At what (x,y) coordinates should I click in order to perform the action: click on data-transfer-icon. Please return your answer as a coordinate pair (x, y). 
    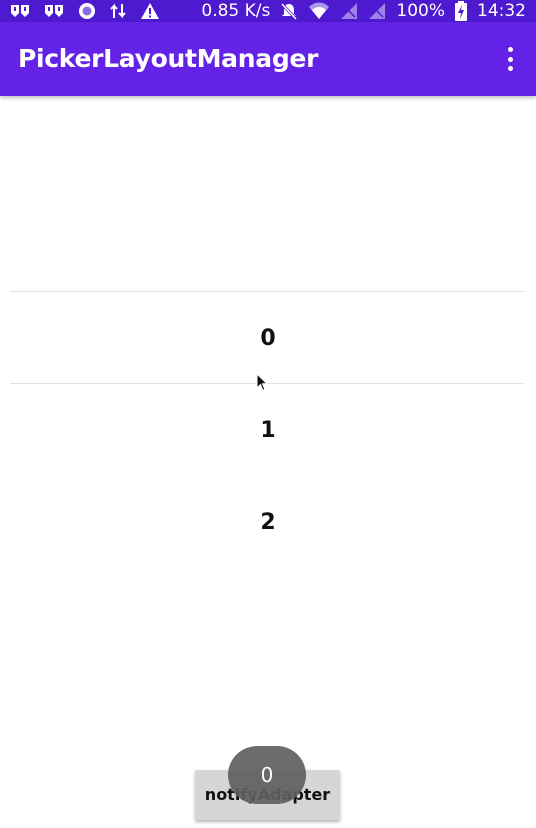
    Looking at the image, I should click on (118, 11).